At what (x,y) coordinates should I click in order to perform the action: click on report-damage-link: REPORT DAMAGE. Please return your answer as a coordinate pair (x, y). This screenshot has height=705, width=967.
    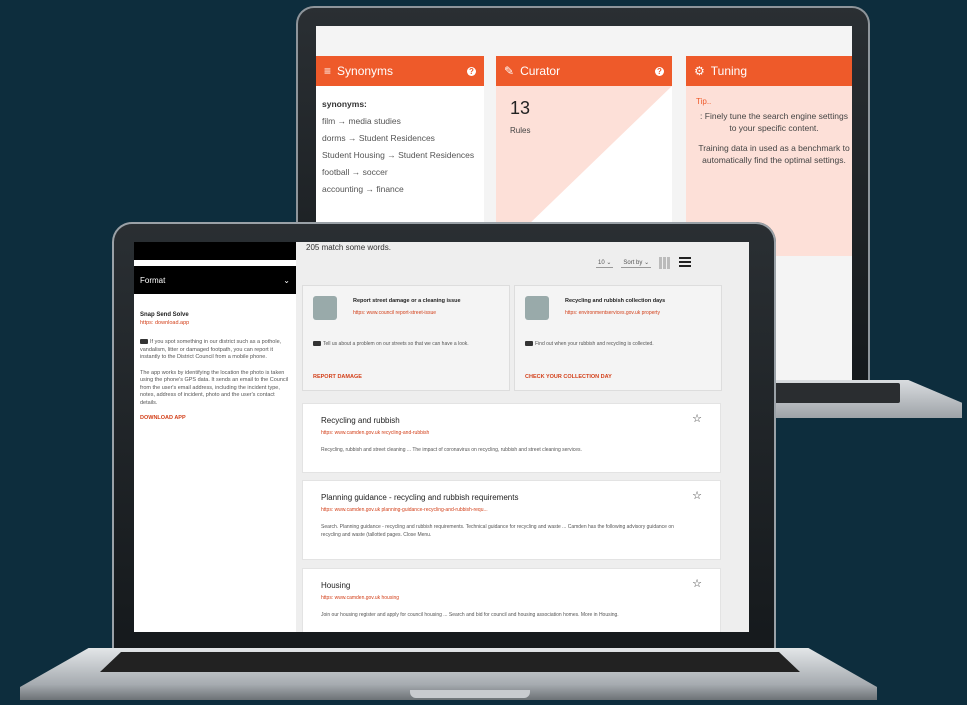
    Looking at the image, I should click on (337, 377).